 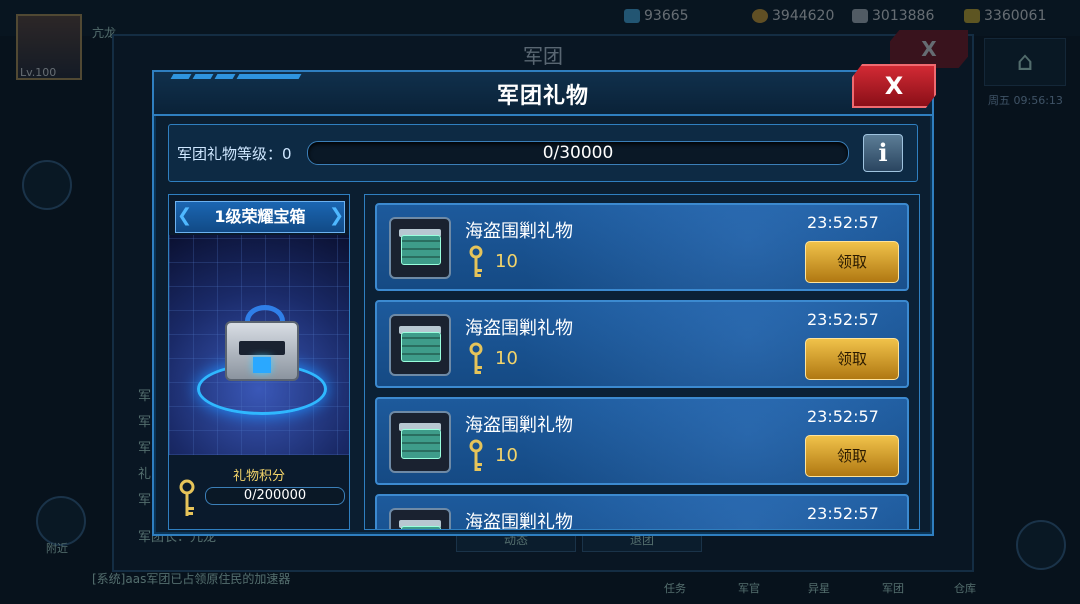 I want to click on legion-close-button: X, so click(x=929, y=49).